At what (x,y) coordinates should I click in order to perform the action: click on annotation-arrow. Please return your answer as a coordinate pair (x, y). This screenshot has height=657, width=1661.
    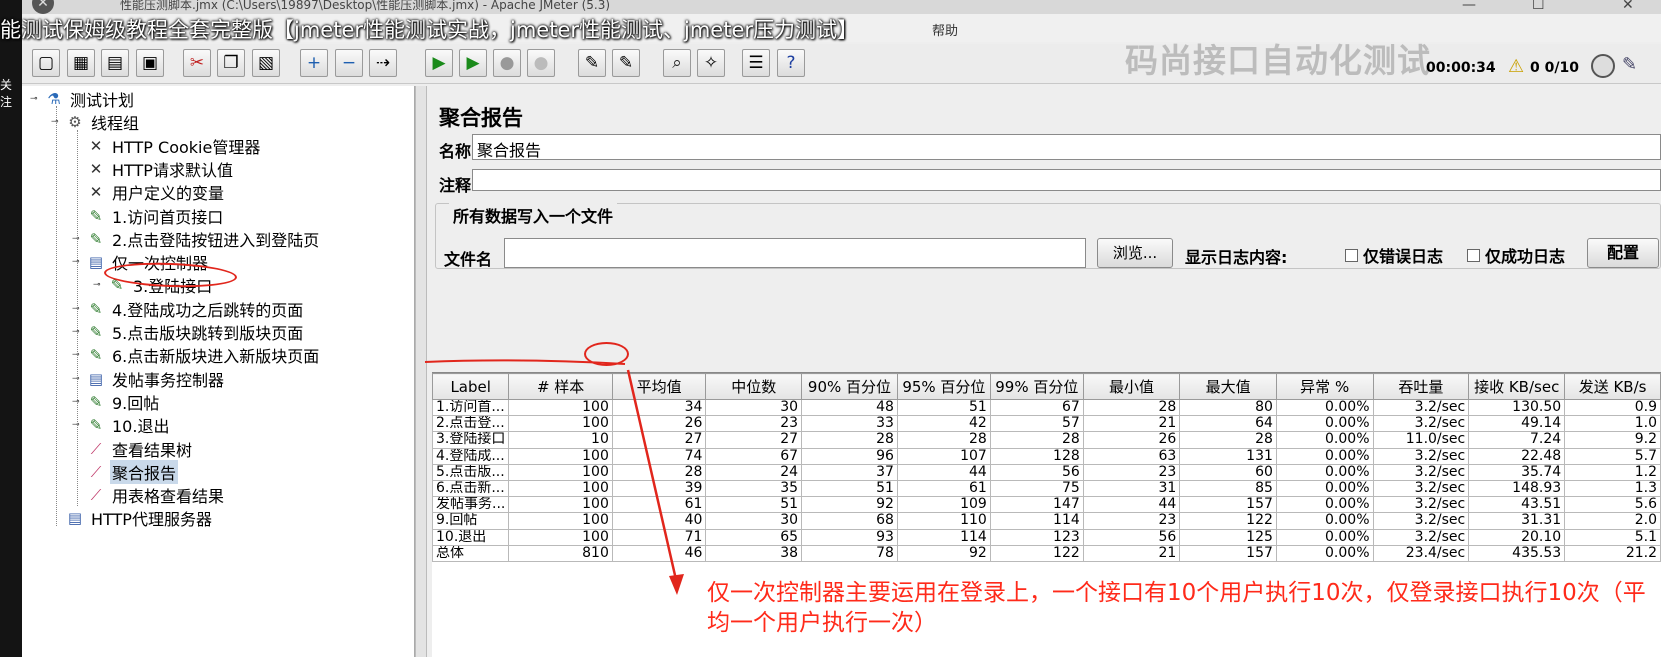
    Looking at the image, I should click on (554, 477).